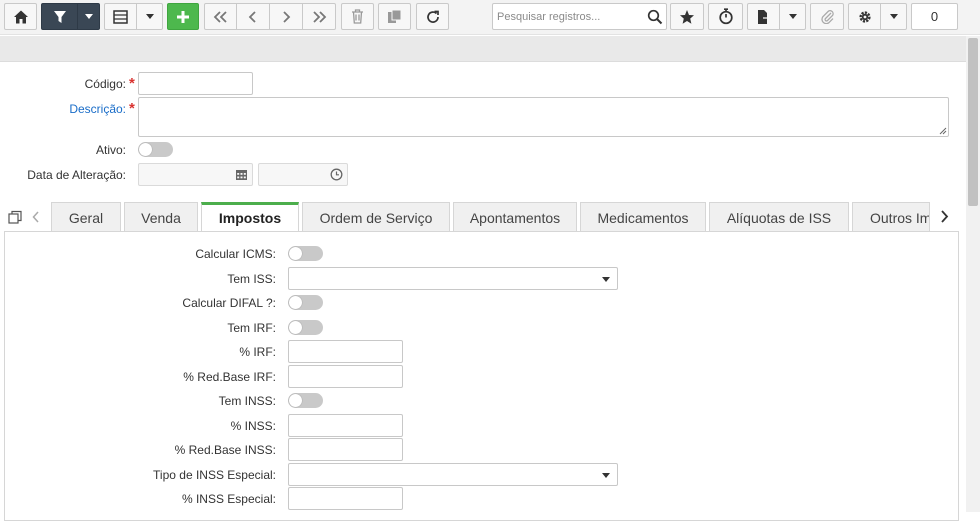  What do you see at coordinates (247, 401) in the screenshot?
I see `tem-inss-label: Tem INSS:` at bounding box center [247, 401].